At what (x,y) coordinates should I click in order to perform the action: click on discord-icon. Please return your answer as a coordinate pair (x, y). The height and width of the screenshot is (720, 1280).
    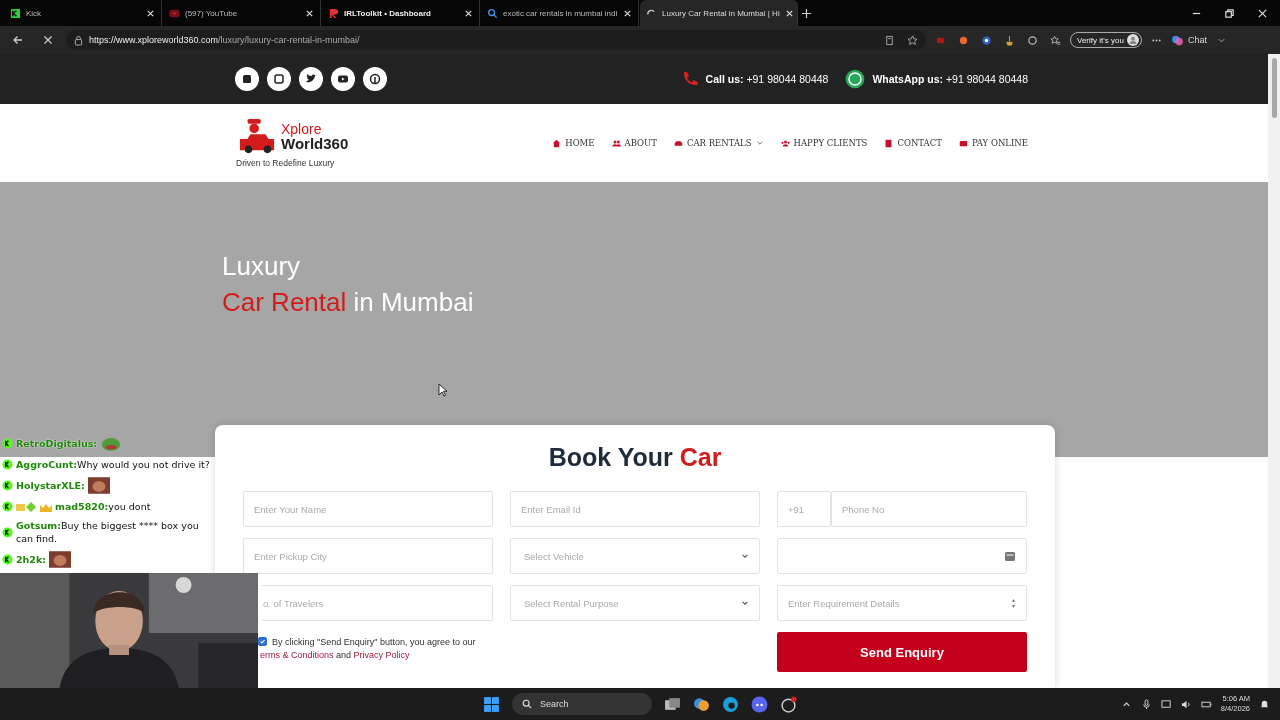
    Looking at the image, I should click on (759, 704).